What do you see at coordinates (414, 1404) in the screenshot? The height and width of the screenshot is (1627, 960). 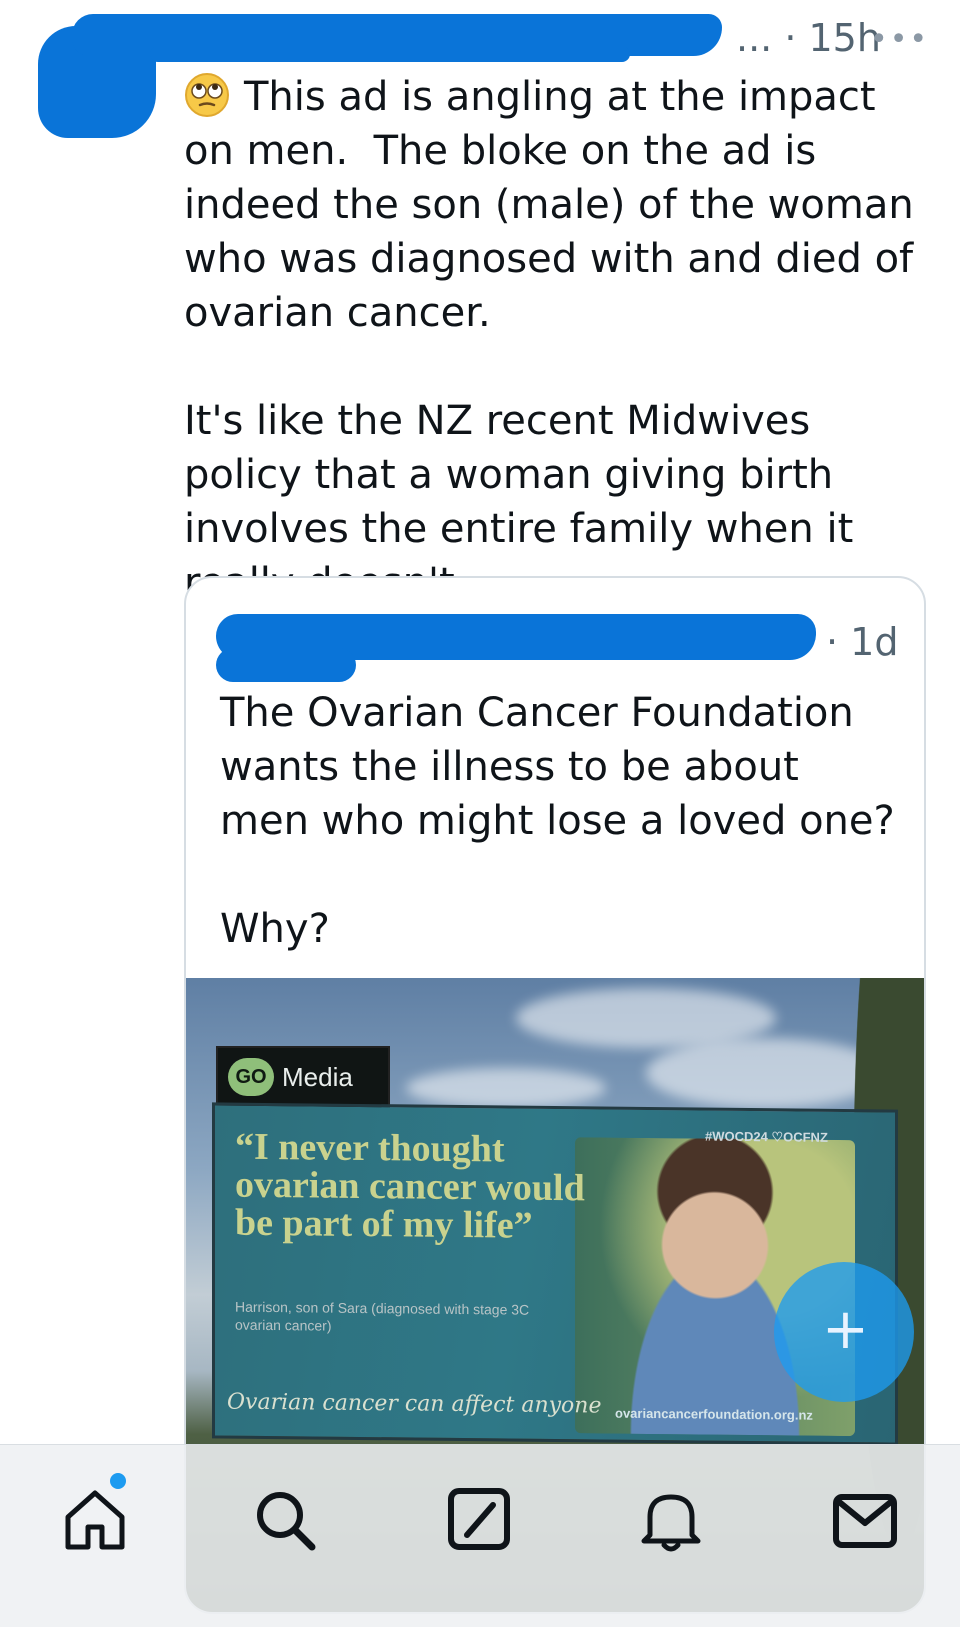 I see `ad-slogan: Ovarian cancer can affect anyone` at bounding box center [414, 1404].